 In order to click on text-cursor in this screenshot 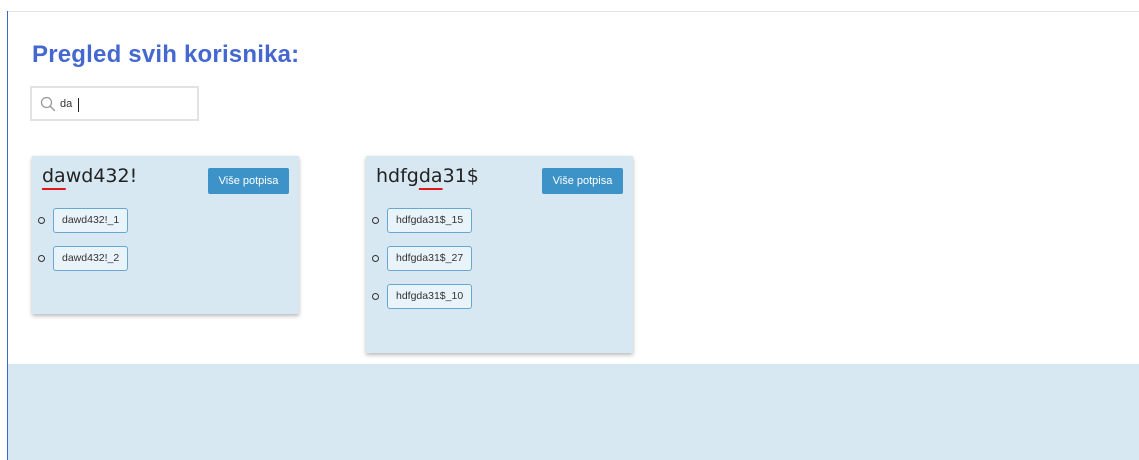, I will do `click(78, 105)`.